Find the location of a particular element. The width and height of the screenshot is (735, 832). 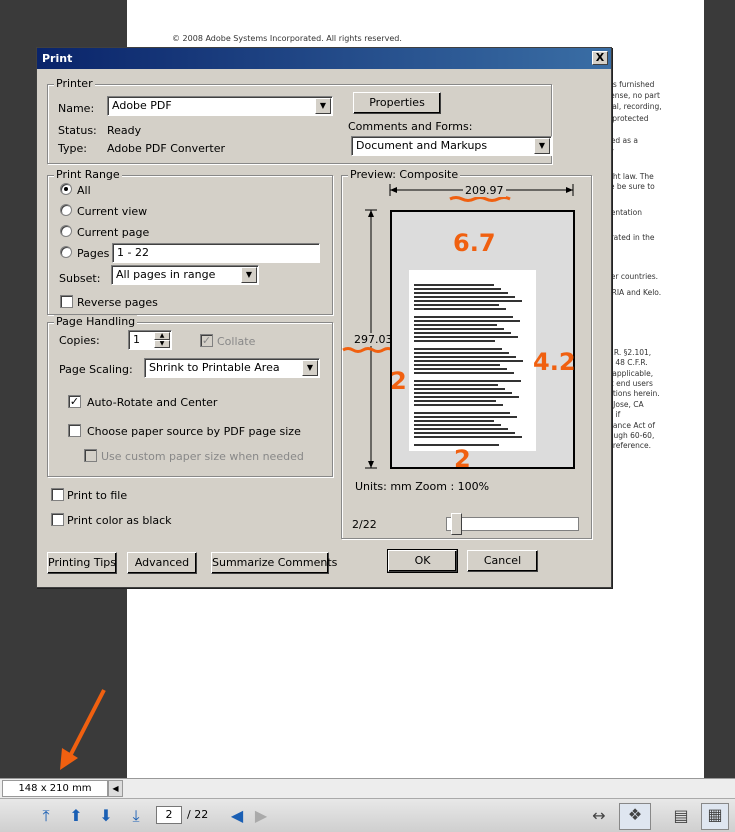

next-page-icon: ⬇ is located at coordinates (106, 816).